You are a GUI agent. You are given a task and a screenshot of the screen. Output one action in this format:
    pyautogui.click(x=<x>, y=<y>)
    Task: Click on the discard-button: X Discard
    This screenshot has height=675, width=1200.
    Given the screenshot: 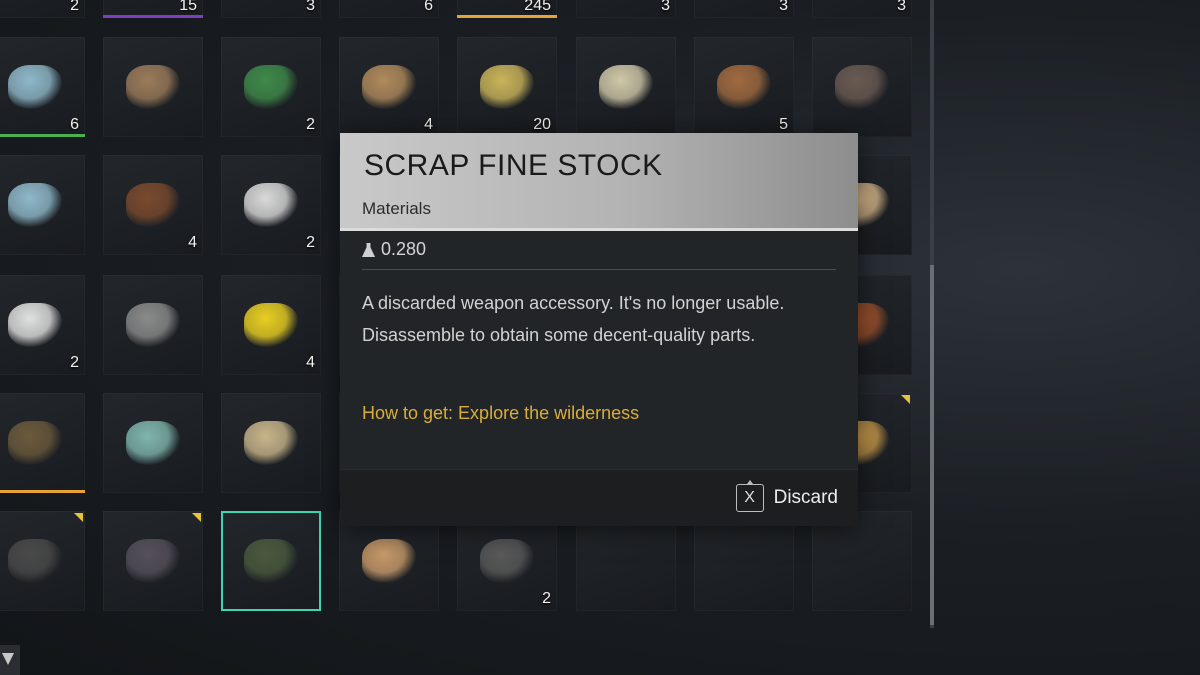 What is the action you would take?
    pyautogui.click(x=786, y=496)
    